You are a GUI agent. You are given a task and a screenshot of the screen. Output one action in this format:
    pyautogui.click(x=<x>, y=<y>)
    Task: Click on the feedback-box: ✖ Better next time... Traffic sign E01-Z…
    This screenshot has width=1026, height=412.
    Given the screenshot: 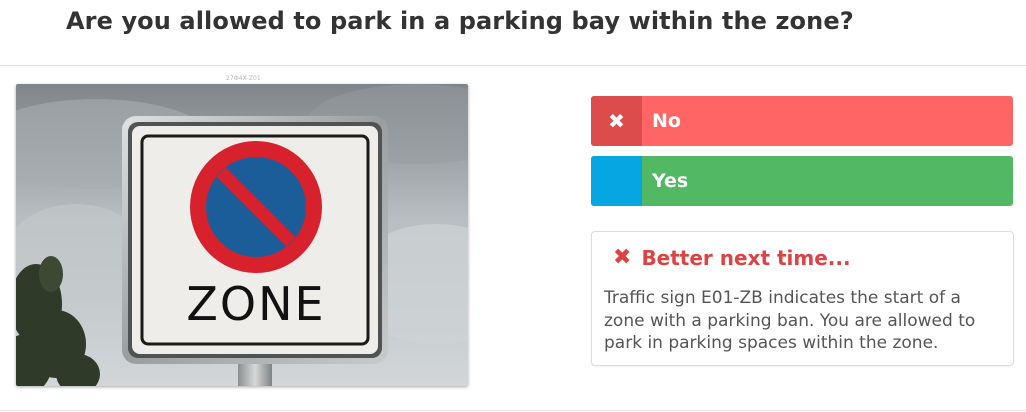 What is the action you would take?
    pyautogui.click(x=802, y=298)
    